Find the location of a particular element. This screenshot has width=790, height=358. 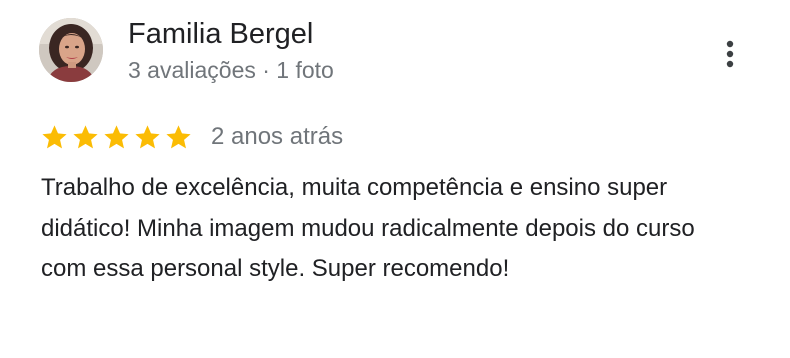

rating-row: 2 anos atrás is located at coordinates (191, 137).